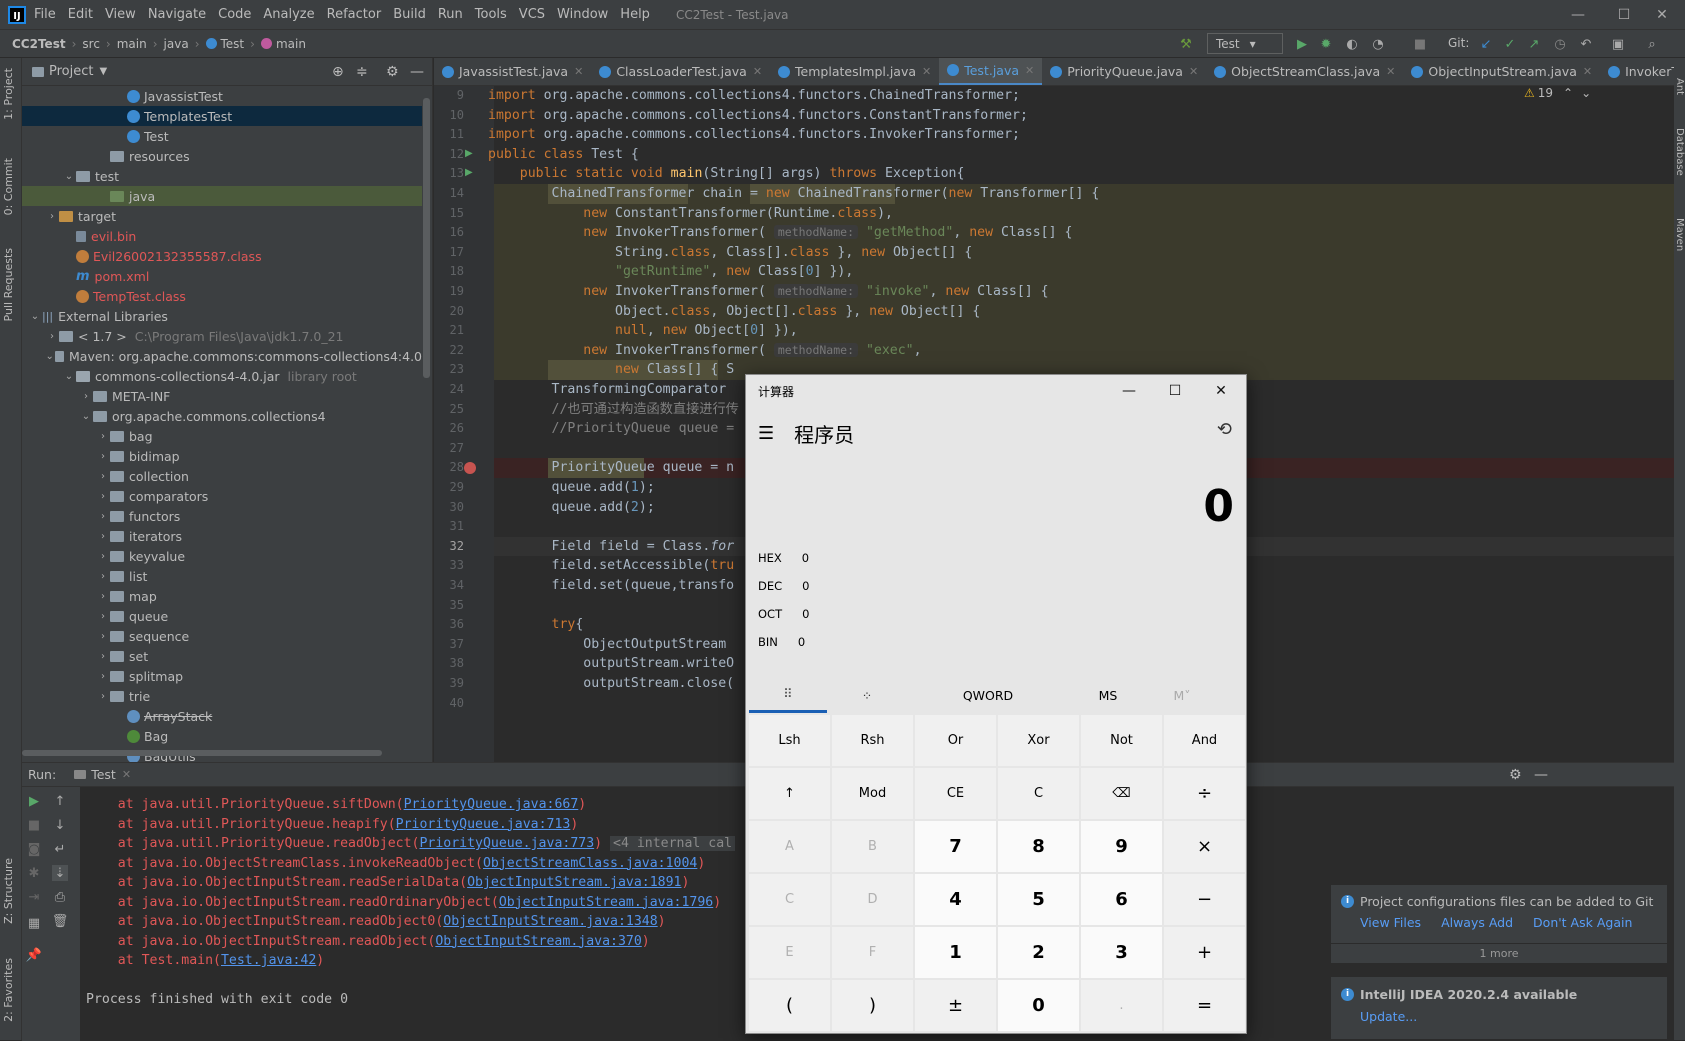  What do you see at coordinates (222, 396) in the screenshot?
I see `tree-item: › META-INF` at bounding box center [222, 396].